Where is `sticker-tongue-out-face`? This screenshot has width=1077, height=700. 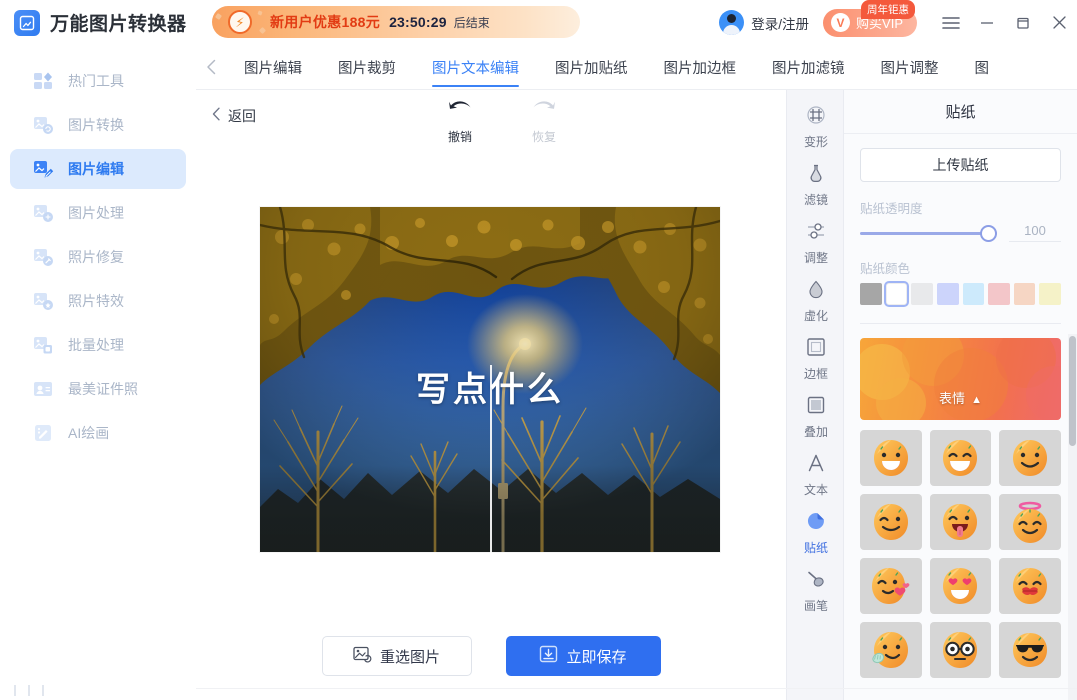
sticker-tongue-out-face is located at coordinates (960, 522).